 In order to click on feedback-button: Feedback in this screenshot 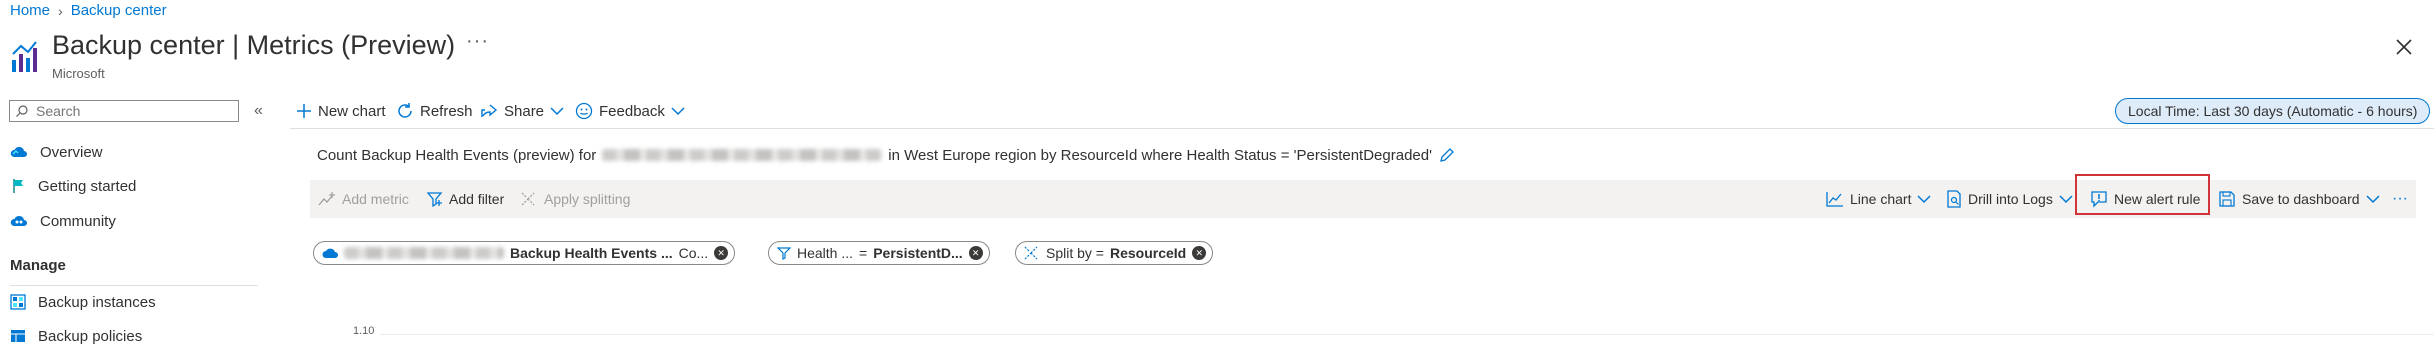, I will do `click(630, 111)`.